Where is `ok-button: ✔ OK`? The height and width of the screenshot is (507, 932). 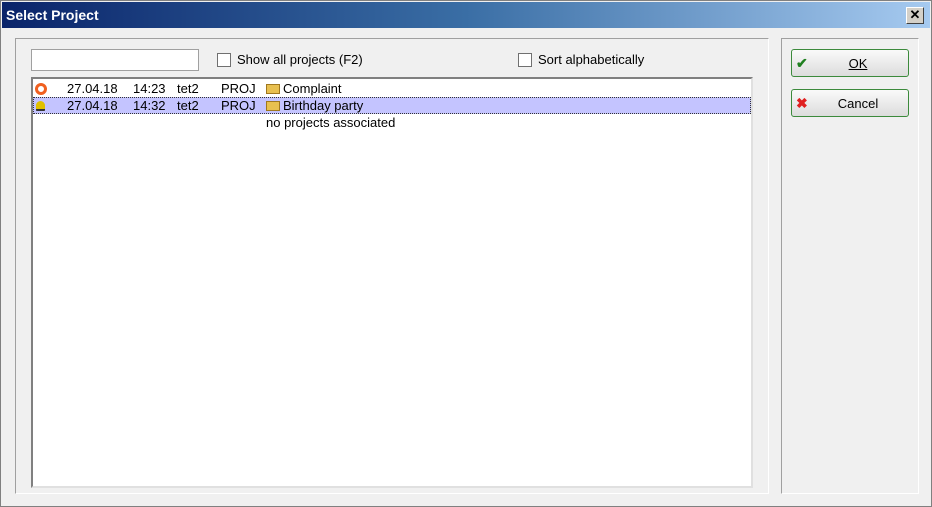 ok-button: ✔ OK is located at coordinates (850, 63).